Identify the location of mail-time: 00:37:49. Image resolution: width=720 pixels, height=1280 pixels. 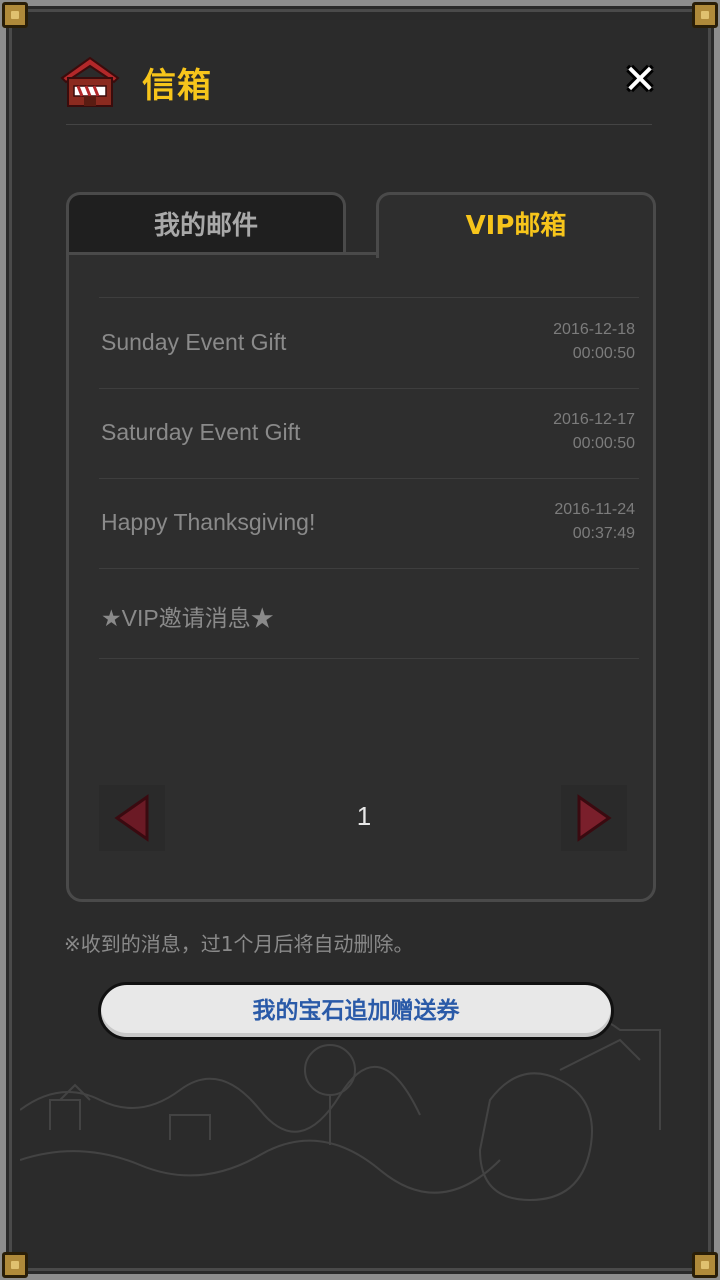
(603, 533).